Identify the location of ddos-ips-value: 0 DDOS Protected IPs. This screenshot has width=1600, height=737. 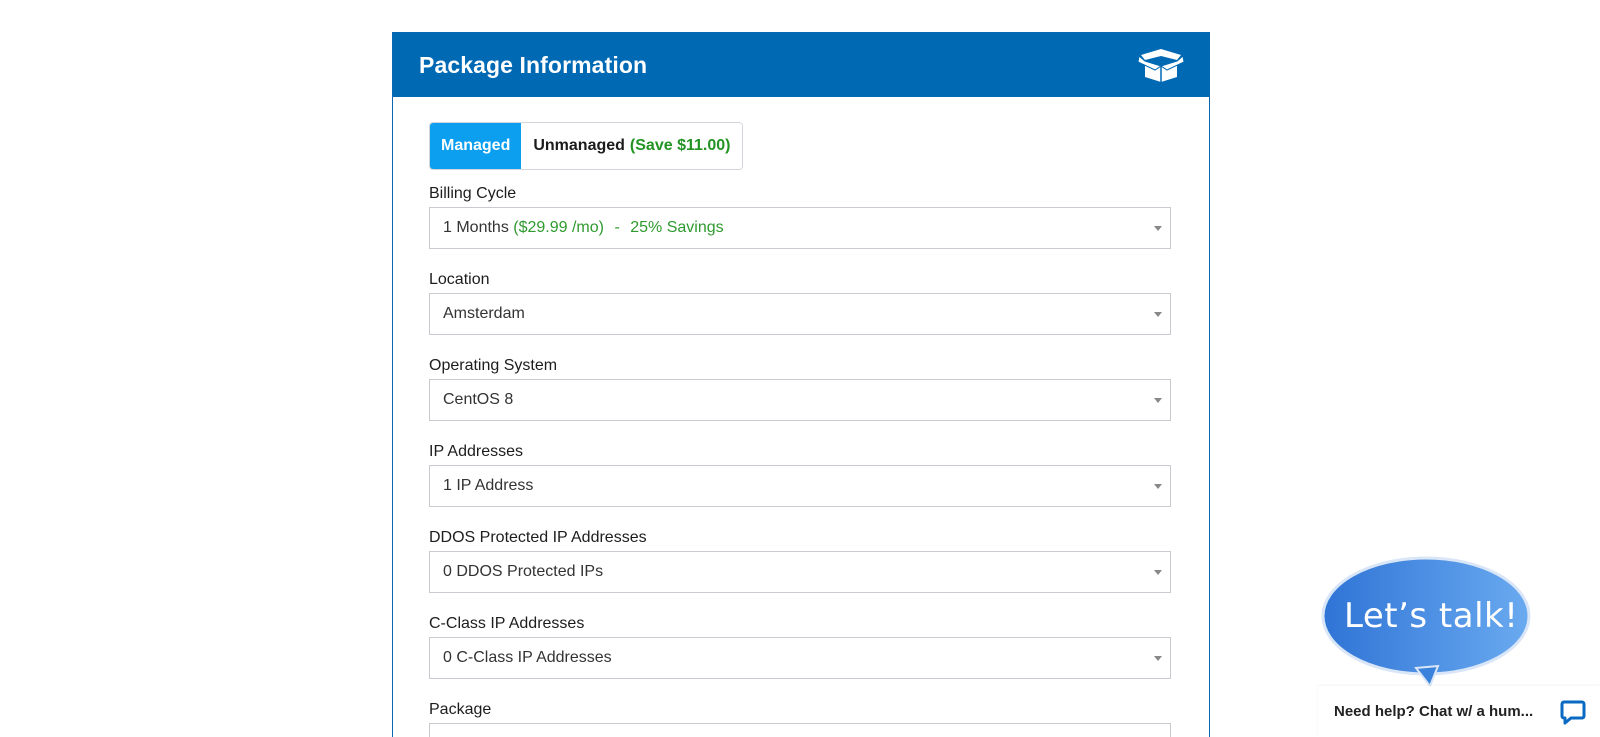
(523, 571).